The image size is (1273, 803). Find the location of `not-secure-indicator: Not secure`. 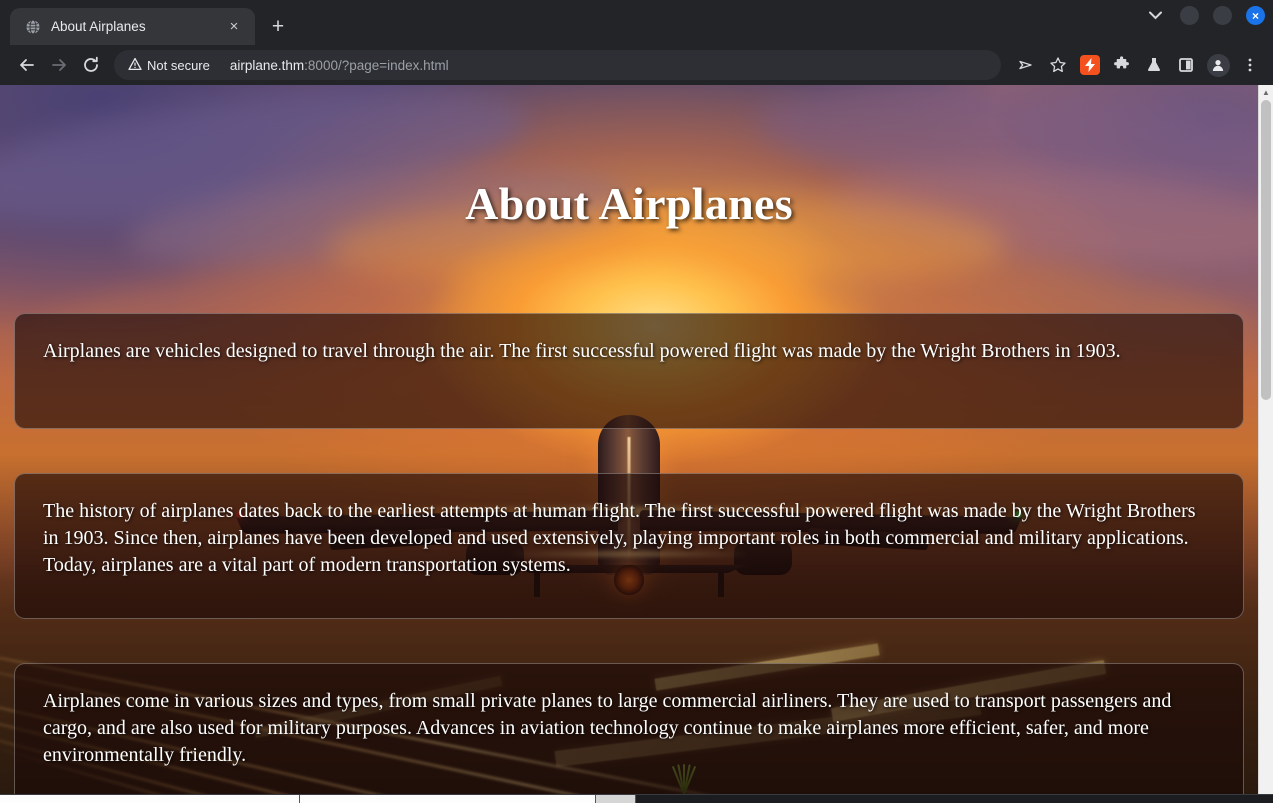

not-secure-indicator: Not secure is located at coordinates (170, 65).